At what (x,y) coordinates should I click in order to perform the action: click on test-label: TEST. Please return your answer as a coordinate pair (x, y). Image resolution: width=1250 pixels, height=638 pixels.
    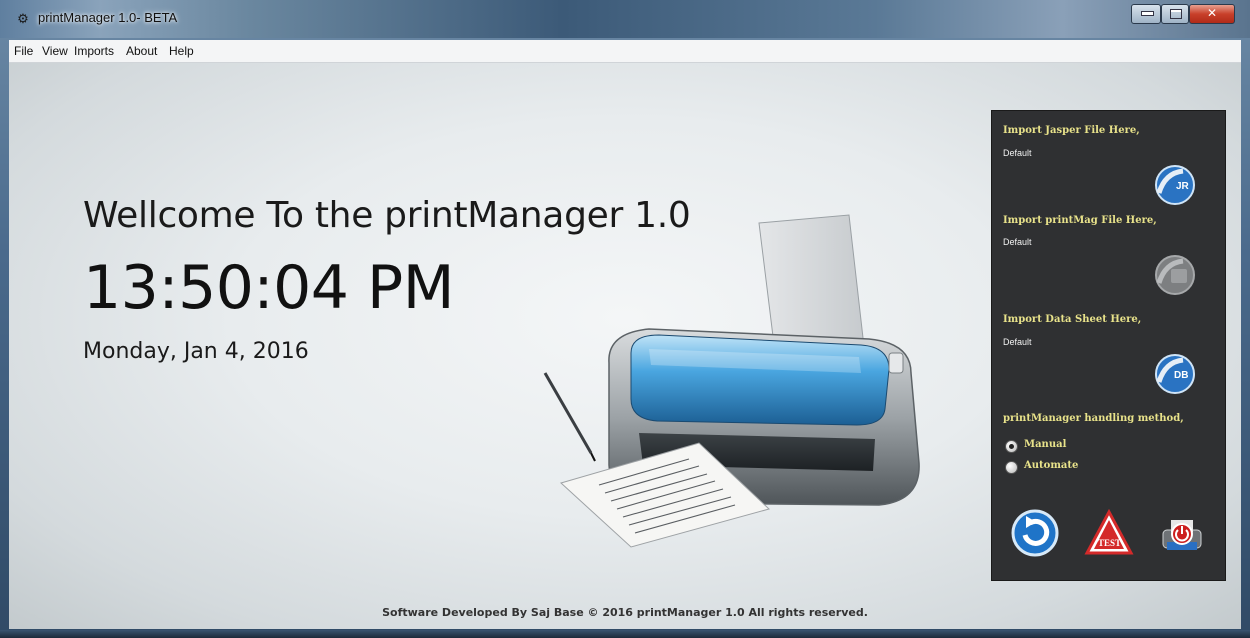
    Looking at the image, I should click on (1109, 543).